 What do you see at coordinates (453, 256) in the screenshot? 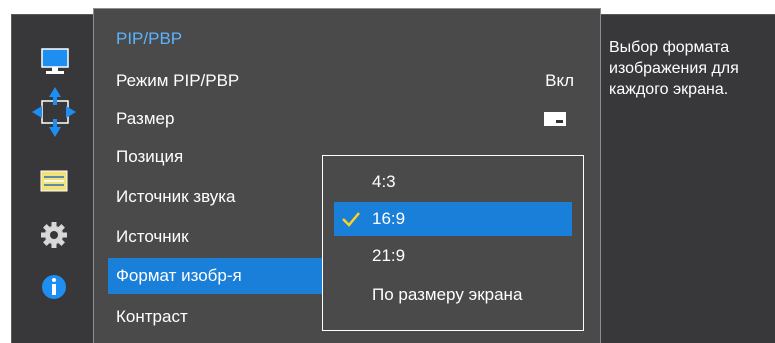
I see `dropdown-option: 21:9` at bounding box center [453, 256].